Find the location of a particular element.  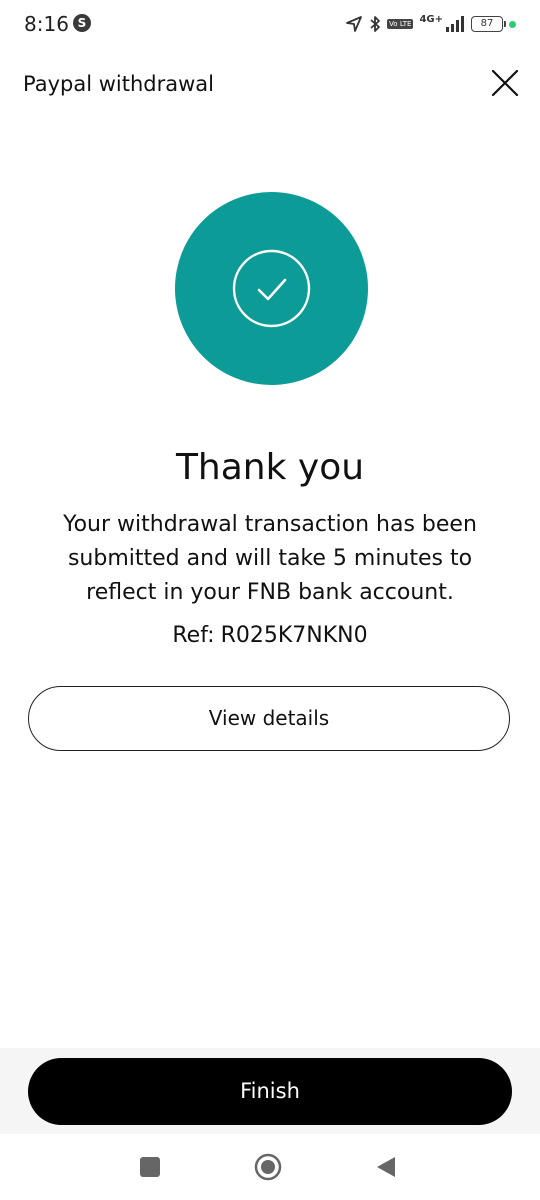

check-circle-icon is located at coordinates (271, 288).